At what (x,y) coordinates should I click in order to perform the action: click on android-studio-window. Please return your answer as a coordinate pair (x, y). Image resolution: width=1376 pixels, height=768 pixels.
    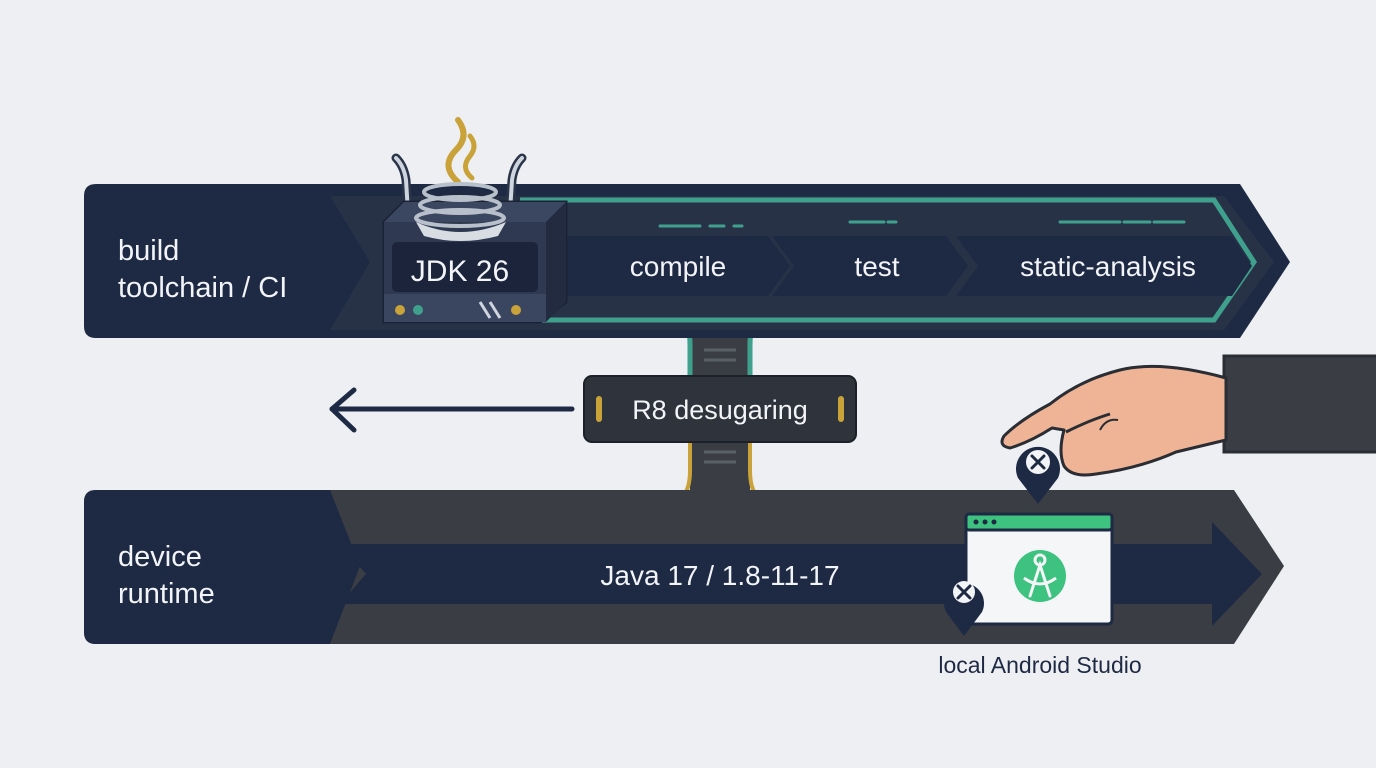
    Looking at the image, I should click on (1039, 569).